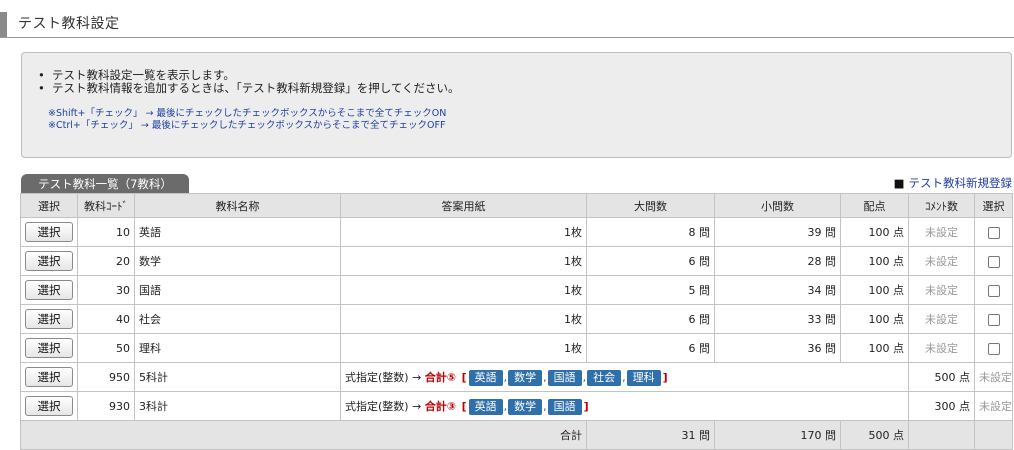 Image resolution: width=1014 pixels, height=450 pixels. Describe the element at coordinates (564, 406) in the screenshot. I see `subject-chip: 国語` at that location.